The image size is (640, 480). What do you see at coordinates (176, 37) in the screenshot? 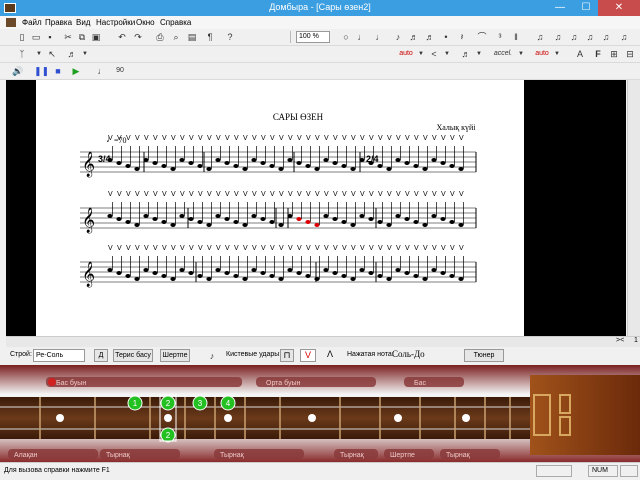
I see `print-preview-icon: ⌕` at bounding box center [176, 37].